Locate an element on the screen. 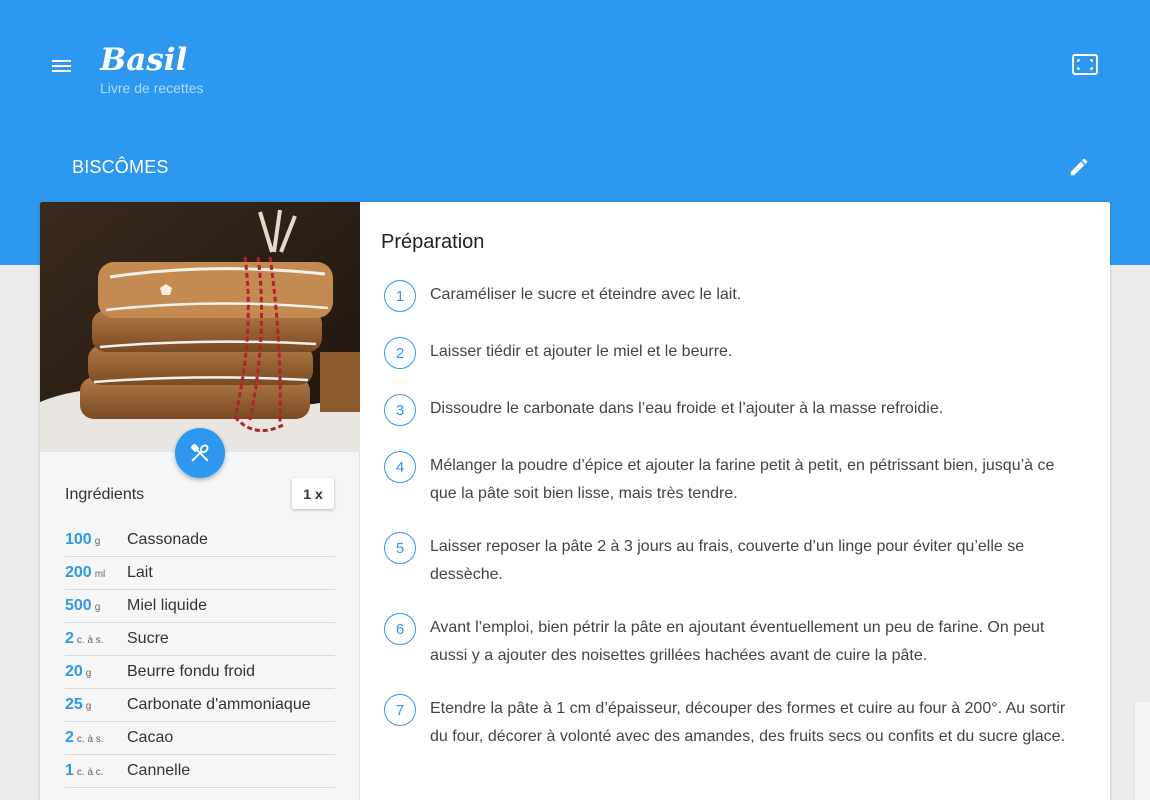  ingredient-name: Miel liquide is located at coordinates (167, 605).